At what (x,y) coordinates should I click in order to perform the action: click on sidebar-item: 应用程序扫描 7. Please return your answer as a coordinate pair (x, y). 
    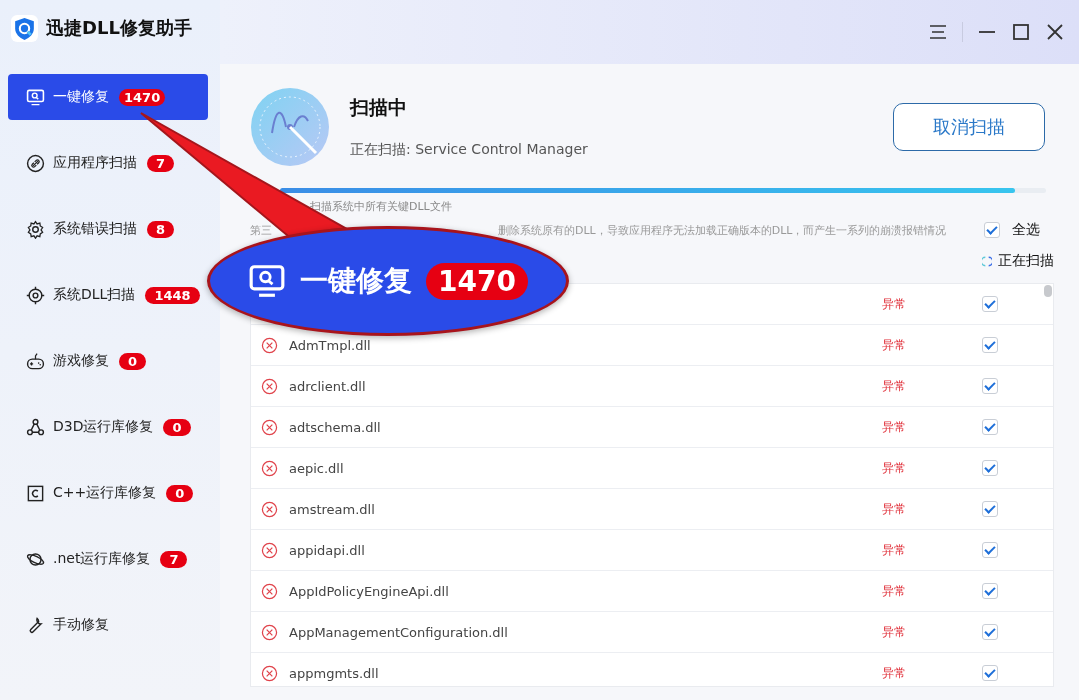
    Looking at the image, I should click on (91, 163).